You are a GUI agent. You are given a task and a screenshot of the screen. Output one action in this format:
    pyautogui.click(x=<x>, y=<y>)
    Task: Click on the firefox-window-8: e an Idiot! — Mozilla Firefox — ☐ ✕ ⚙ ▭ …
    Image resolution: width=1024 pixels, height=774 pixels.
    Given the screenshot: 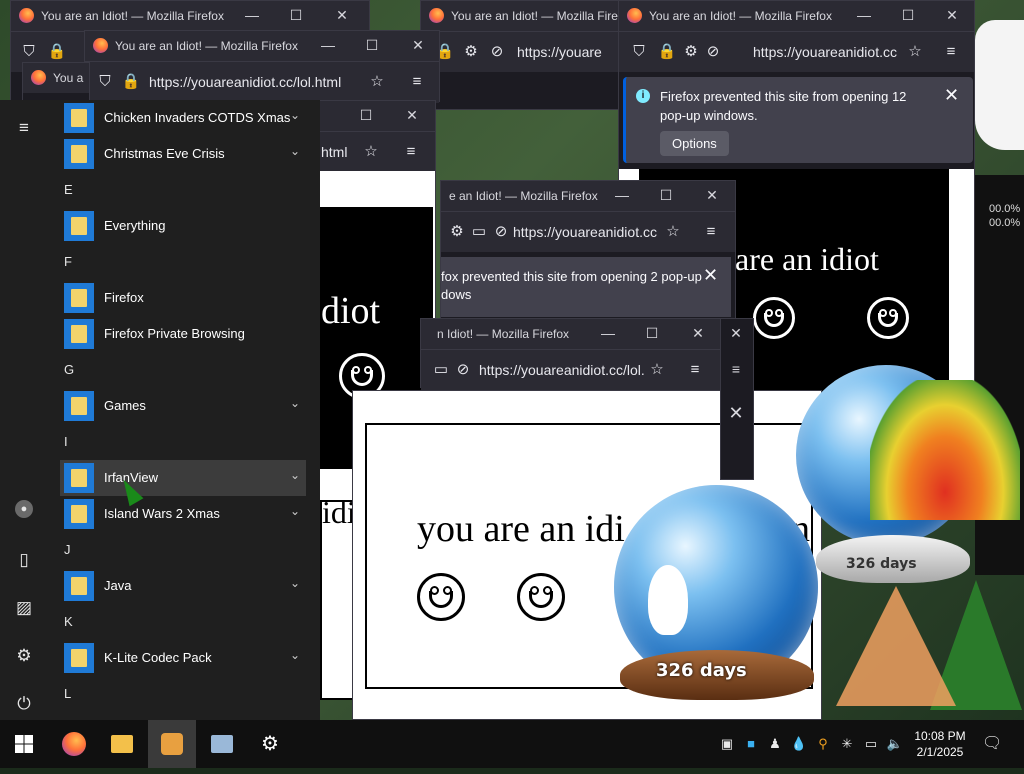 What is the action you would take?
    pyautogui.click(x=588, y=250)
    